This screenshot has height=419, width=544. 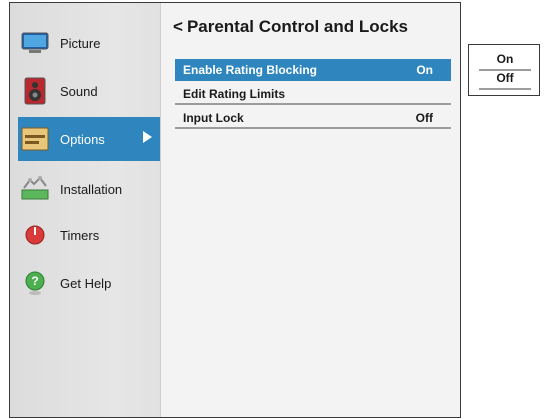 I want to click on sidebar-item-picture: Picture, so click(x=85, y=43).